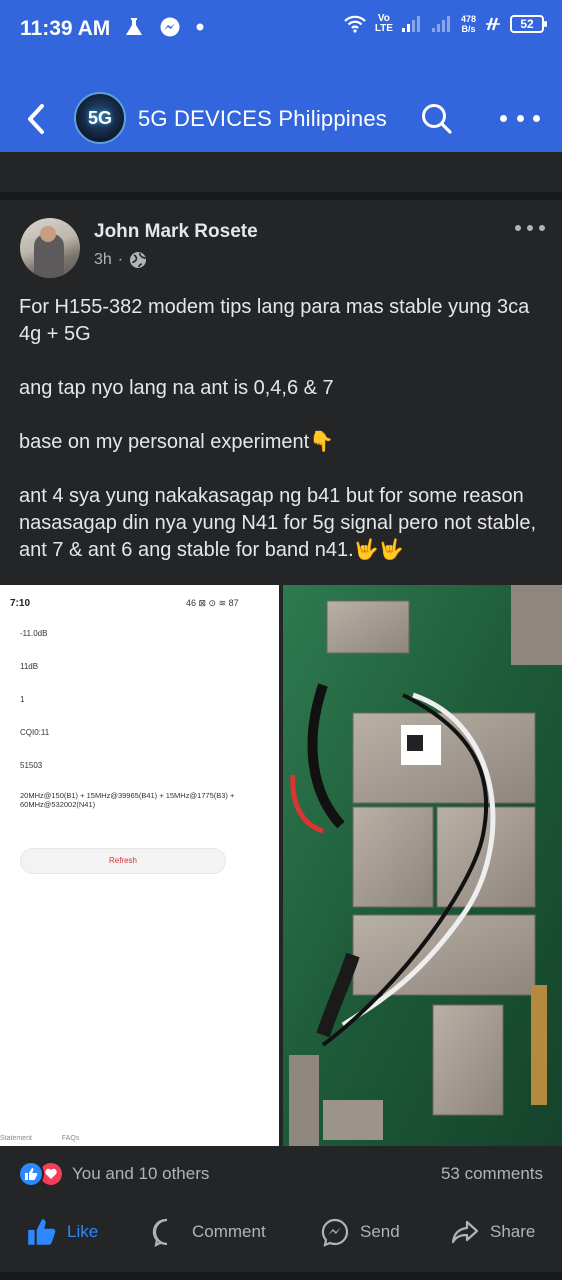 Image resolution: width=562 pixels, height=1280 pixels. I want to click on group-avatar: 5G, so click(100, 118).